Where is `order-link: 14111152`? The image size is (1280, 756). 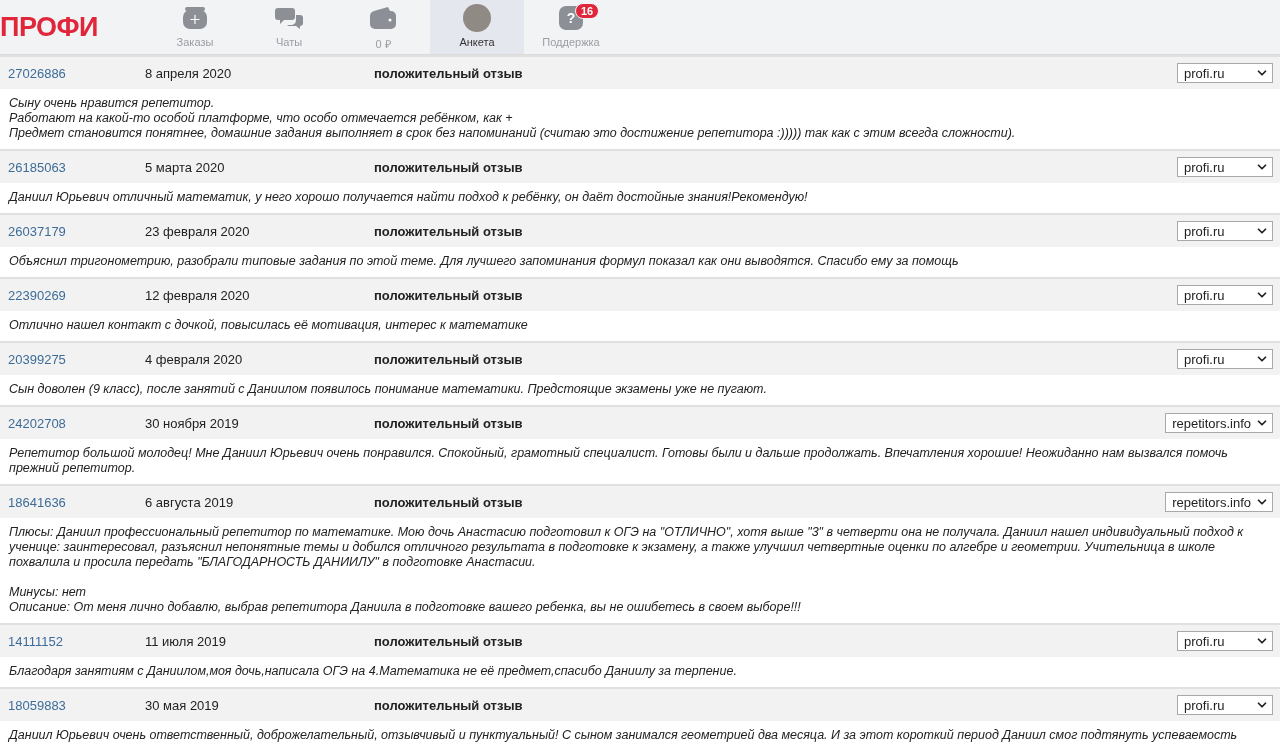 order-link: 14111152 is located at coordinates (35, 641).